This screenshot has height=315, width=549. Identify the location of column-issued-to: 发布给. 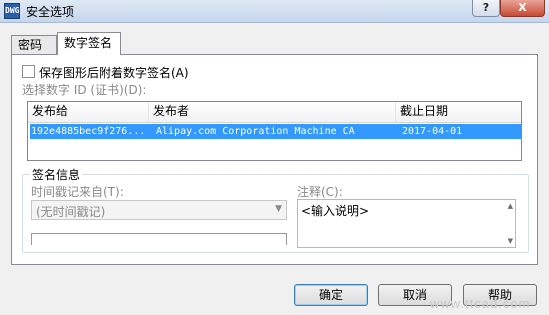
(88, 112).